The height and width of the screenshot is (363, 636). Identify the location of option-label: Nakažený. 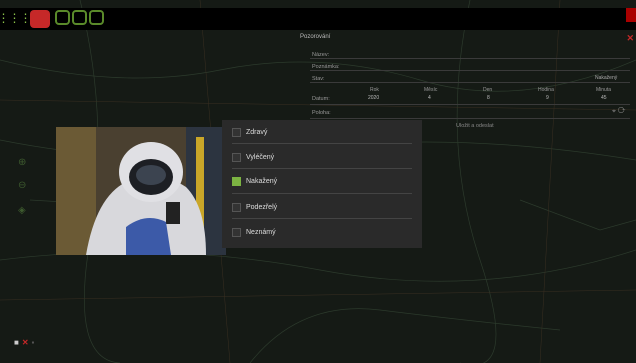
(262, 181).